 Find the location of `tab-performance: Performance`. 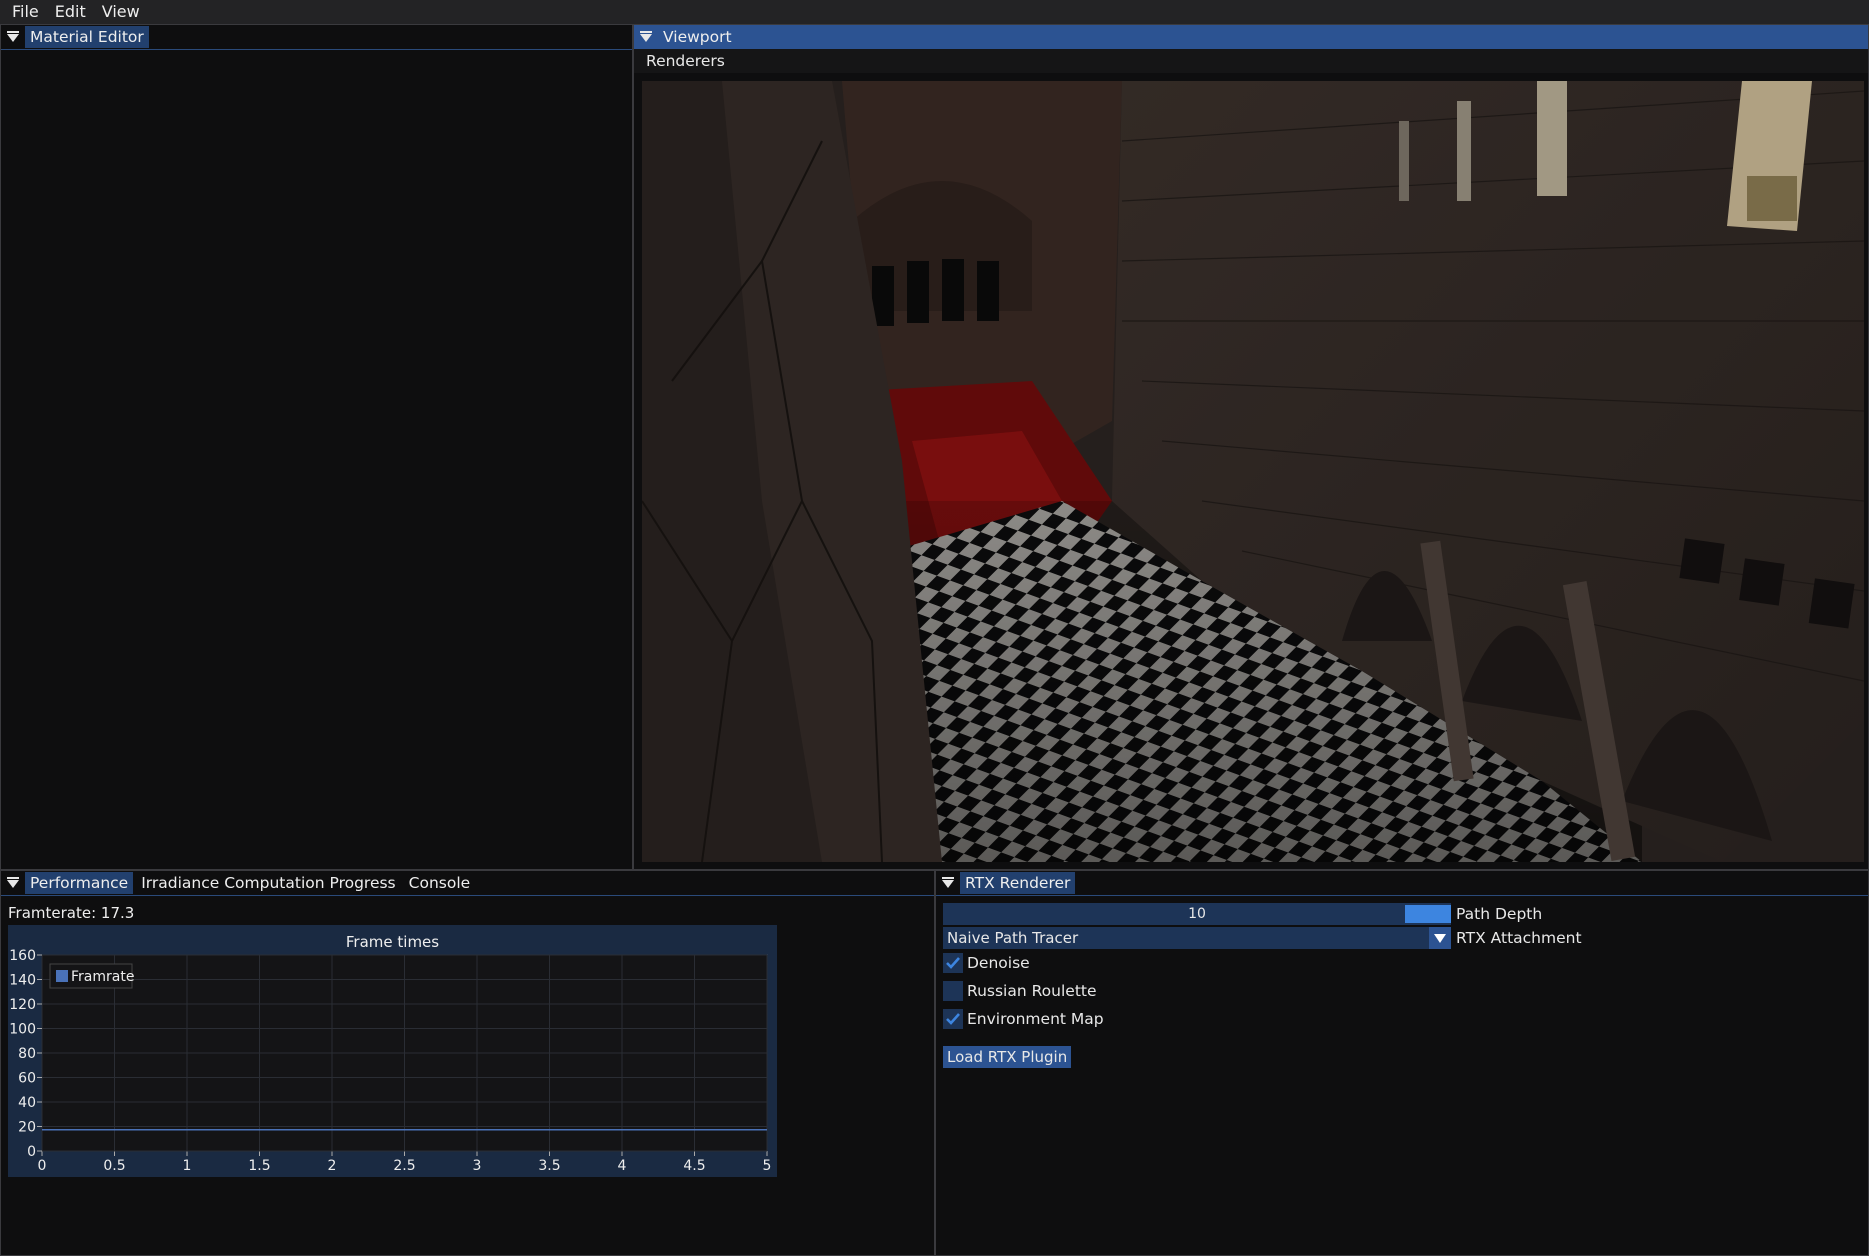

tab-performance: Performance is located at coordinates (79, 883).